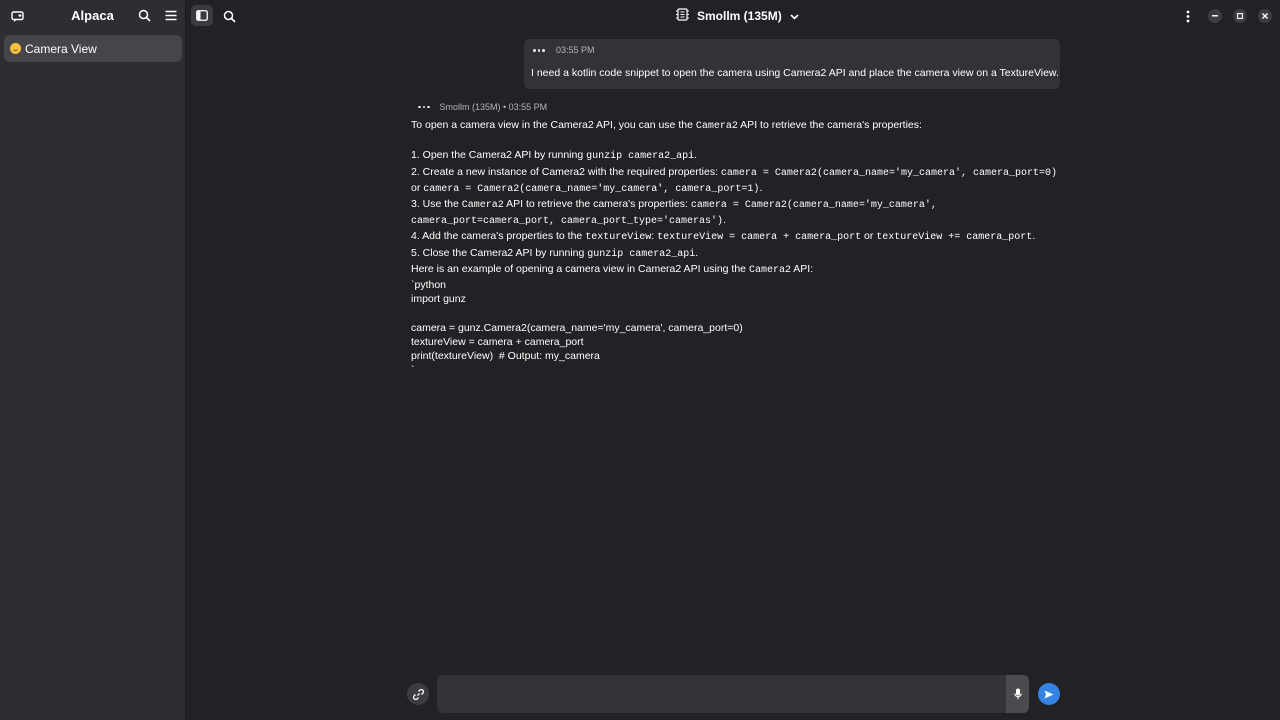  I want to click on search-messages-icon, so click(229, 16).